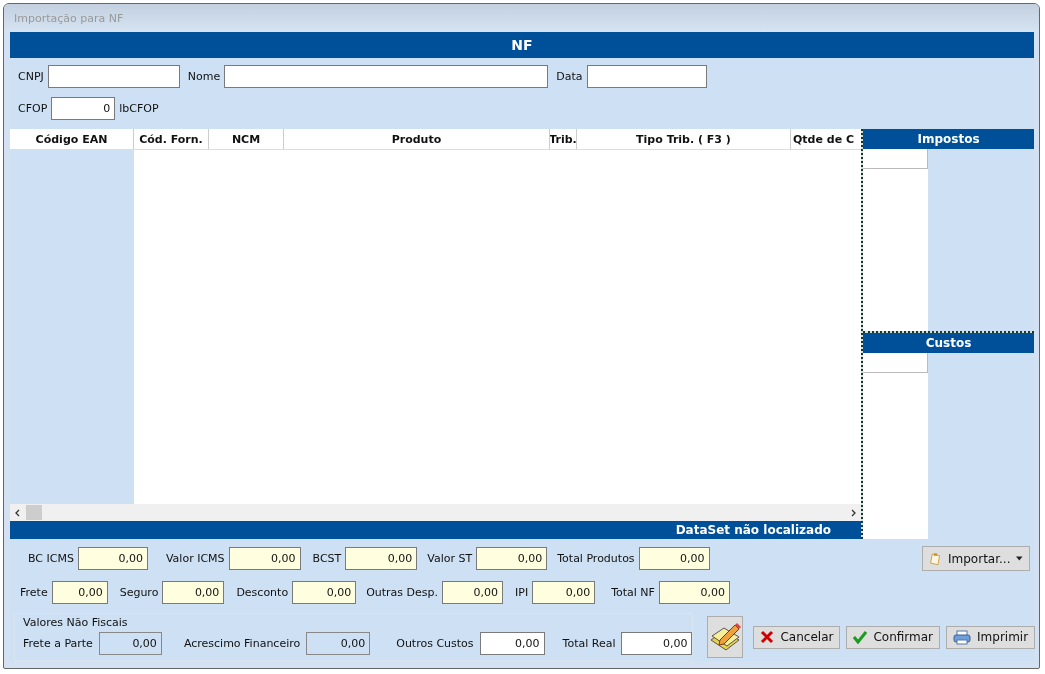  I want to click on group-title: Valores Não Fiscais, so click(76, 622).